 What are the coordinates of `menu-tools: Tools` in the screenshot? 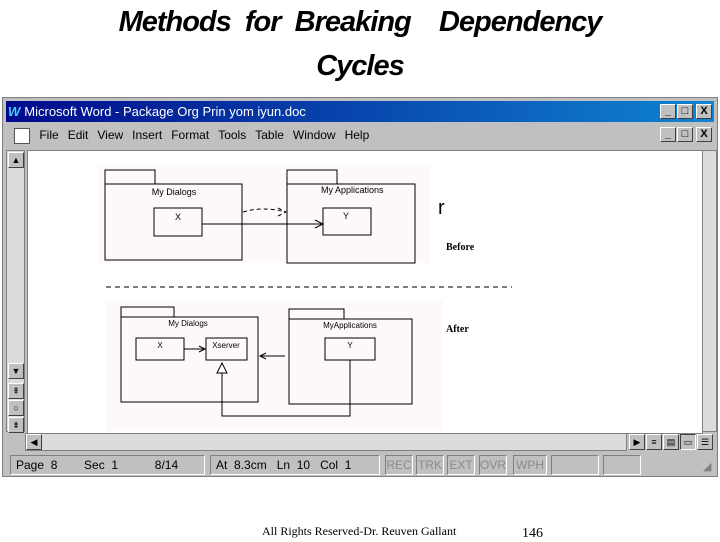 It's located at (232, 135).